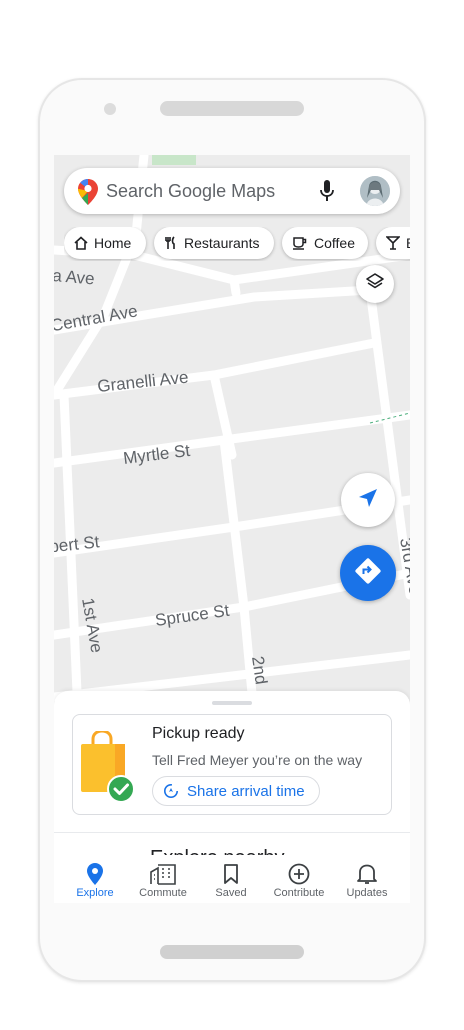 This screenshot has height=1030, width=464. I want to click on bookmark-icon, so click(231, 875).